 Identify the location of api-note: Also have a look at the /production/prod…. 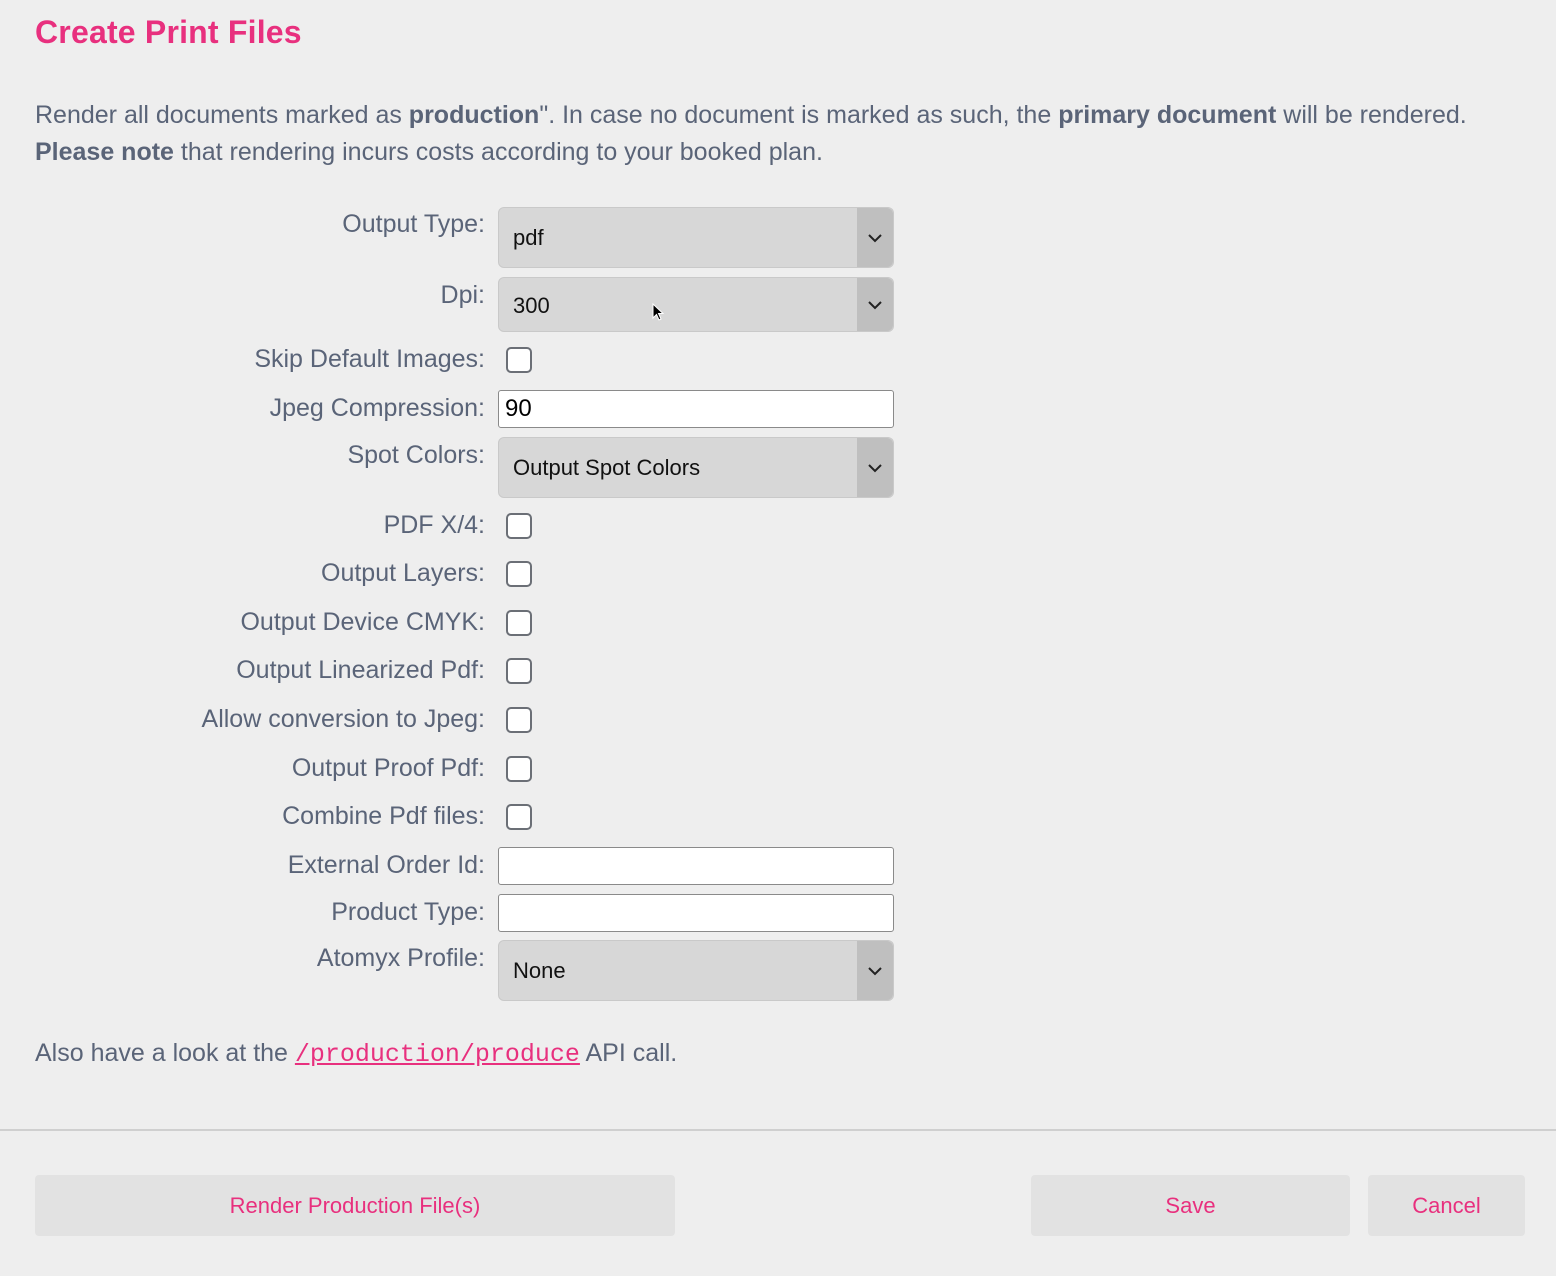
(356, 1054).